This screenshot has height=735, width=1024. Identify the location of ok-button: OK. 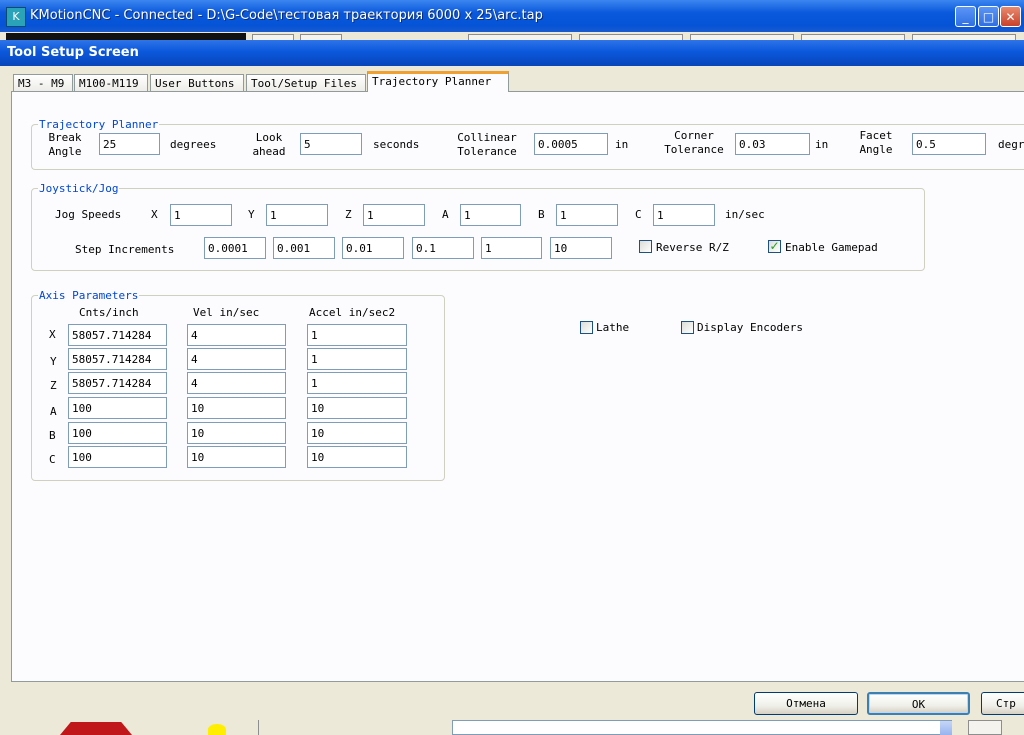
(918, 703).